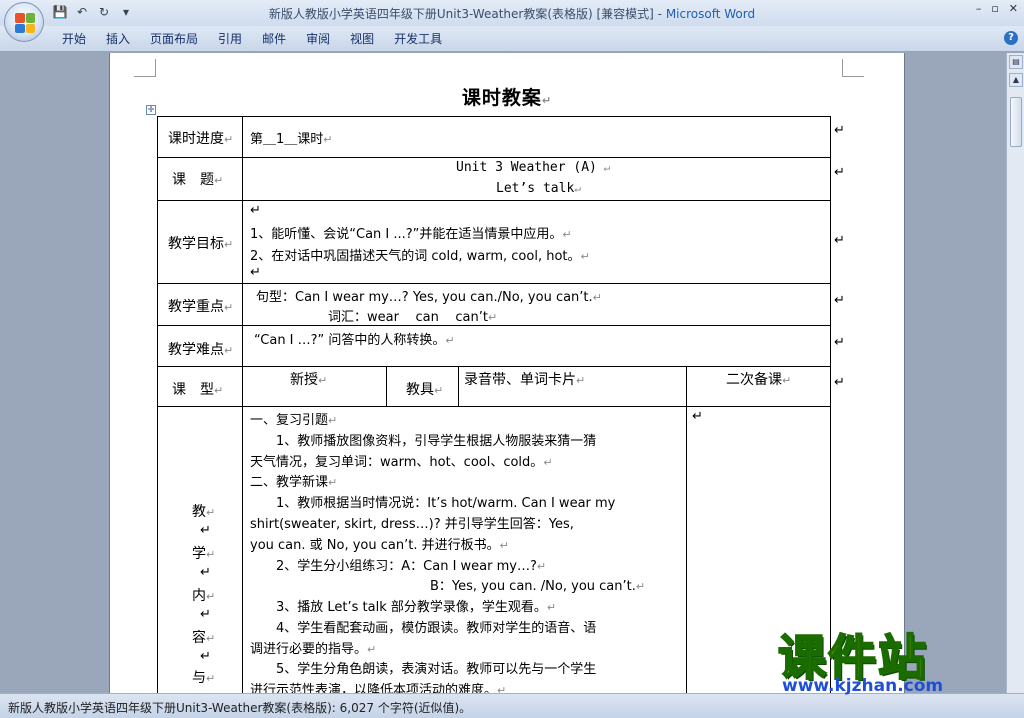 The width and height of the screenshot is (1024, 718). What do you see at coordinates (425, 390) in the screenshot?
I see `teaching-tools-label: 教具↵` at bounding box center [425, 390].